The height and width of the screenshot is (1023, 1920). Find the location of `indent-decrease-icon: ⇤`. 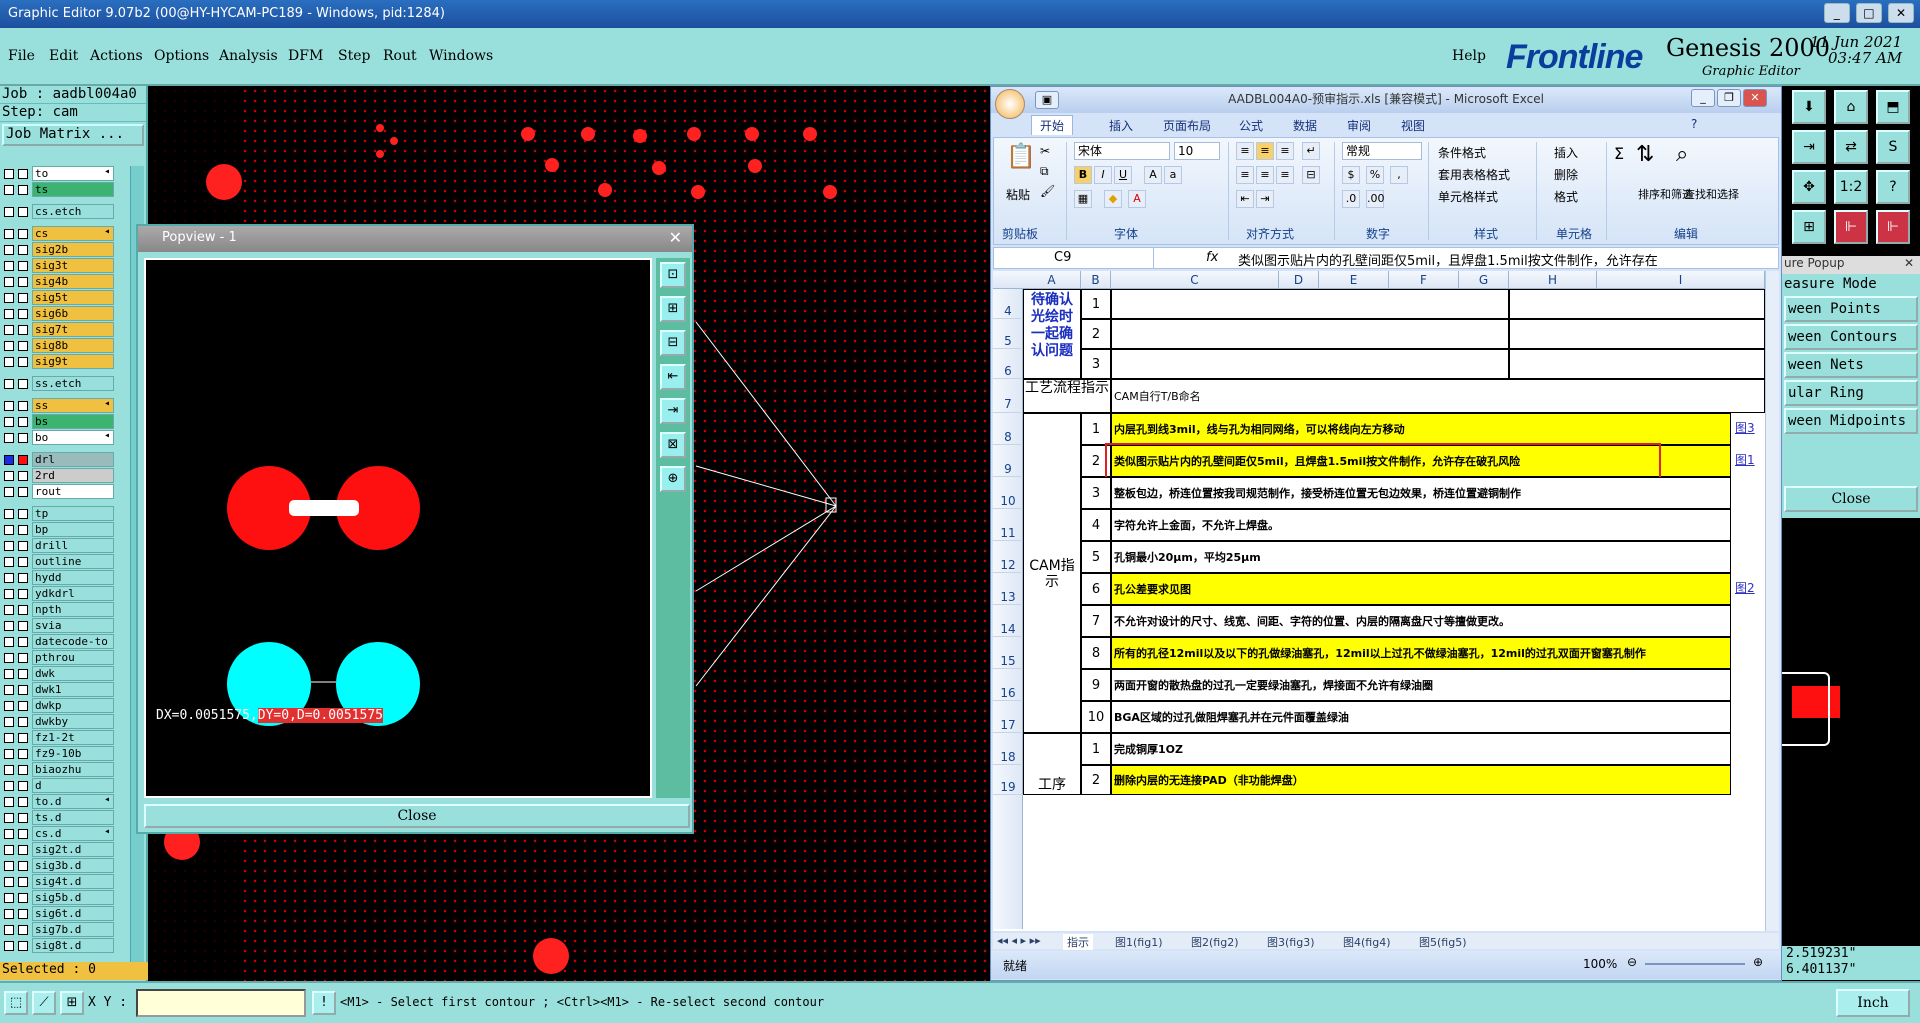

indent-decrease-icon: ⇤ is located at coordinates (1245, 199).